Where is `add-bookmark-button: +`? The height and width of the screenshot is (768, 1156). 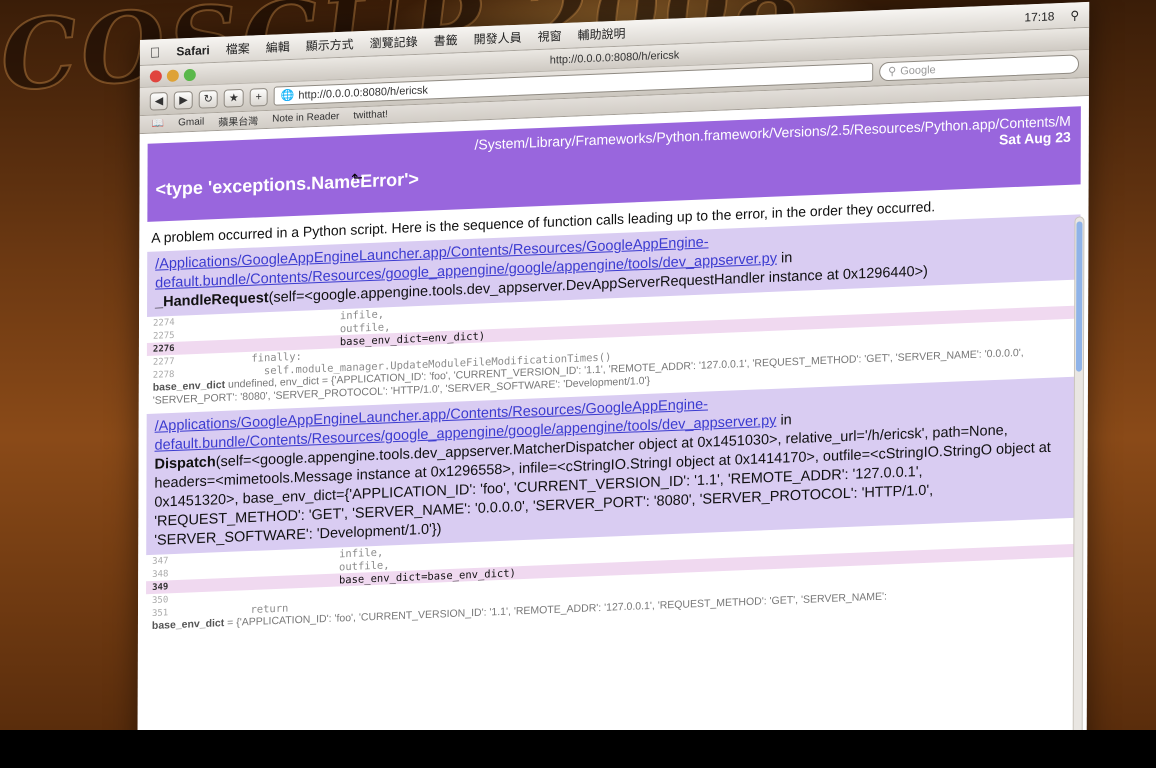
add-bookmark-button: + is located at coordinates (258, 97).